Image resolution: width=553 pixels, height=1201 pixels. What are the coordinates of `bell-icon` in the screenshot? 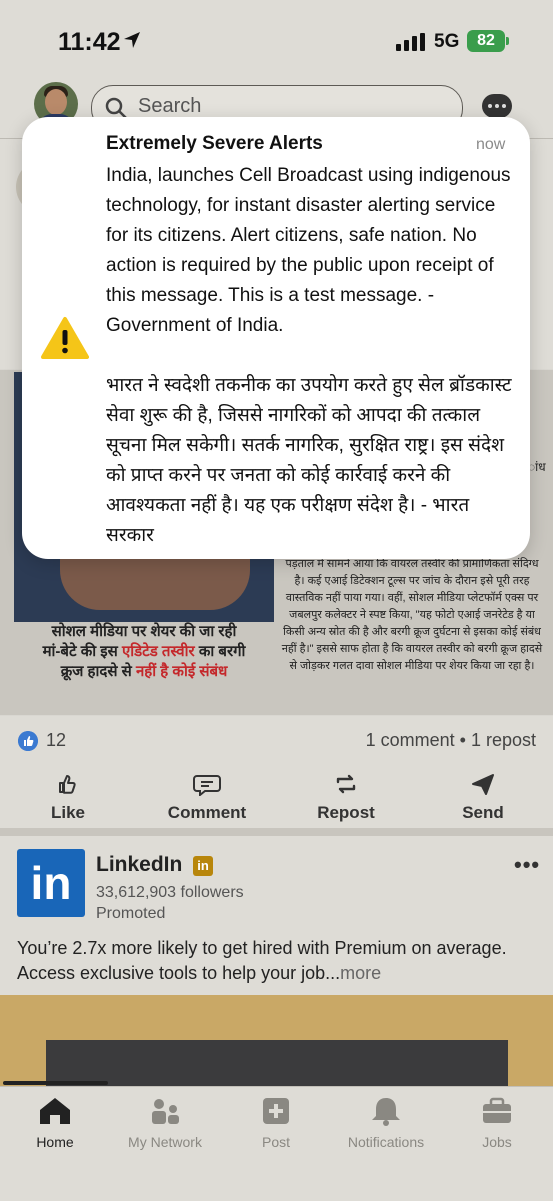 It's located at (386, 1112).